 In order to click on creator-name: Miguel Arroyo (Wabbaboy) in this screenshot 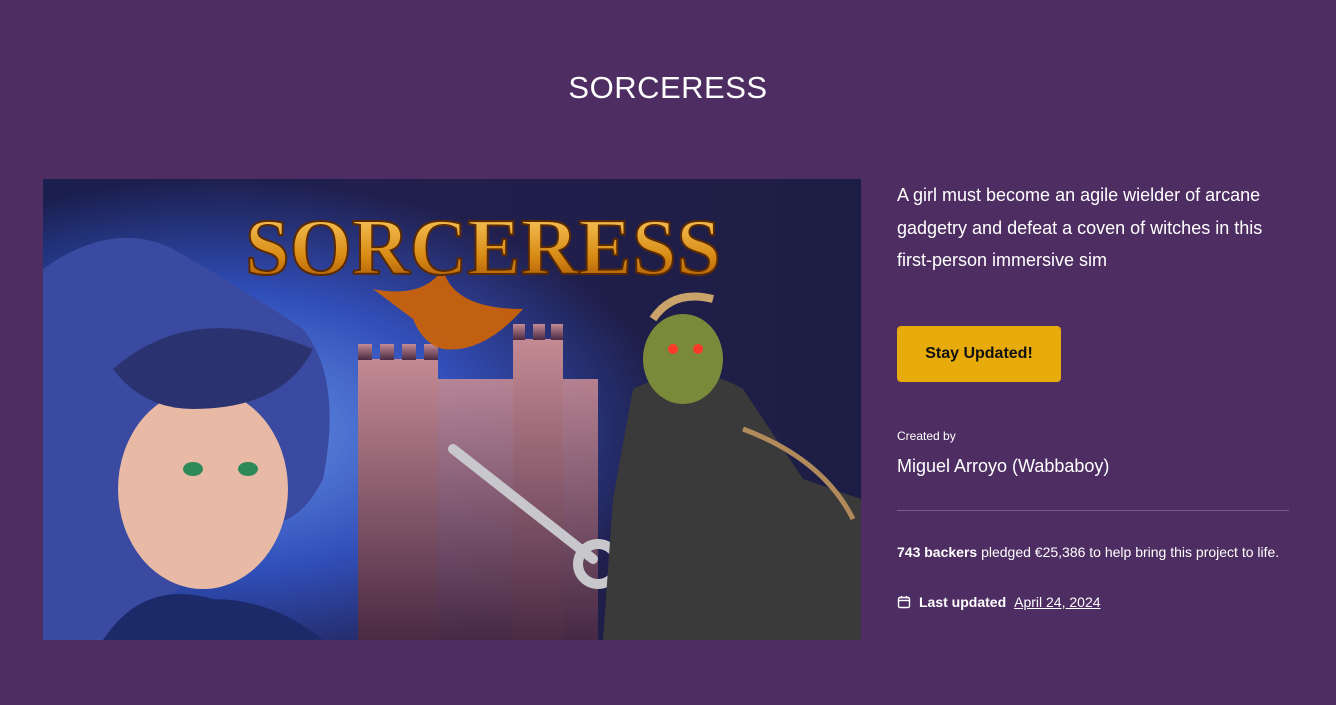, I will do `click(1003, 466)`.